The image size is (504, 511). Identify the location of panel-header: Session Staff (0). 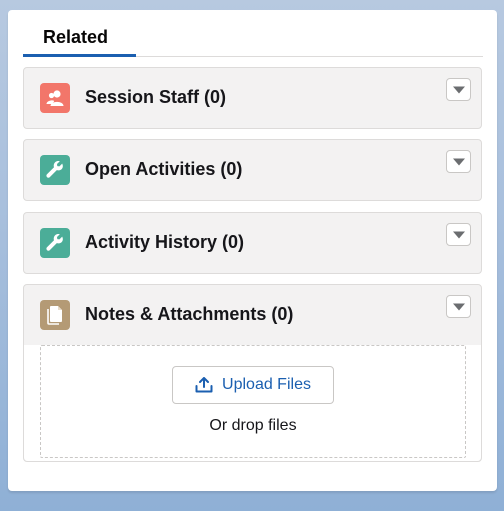
(252, 98).